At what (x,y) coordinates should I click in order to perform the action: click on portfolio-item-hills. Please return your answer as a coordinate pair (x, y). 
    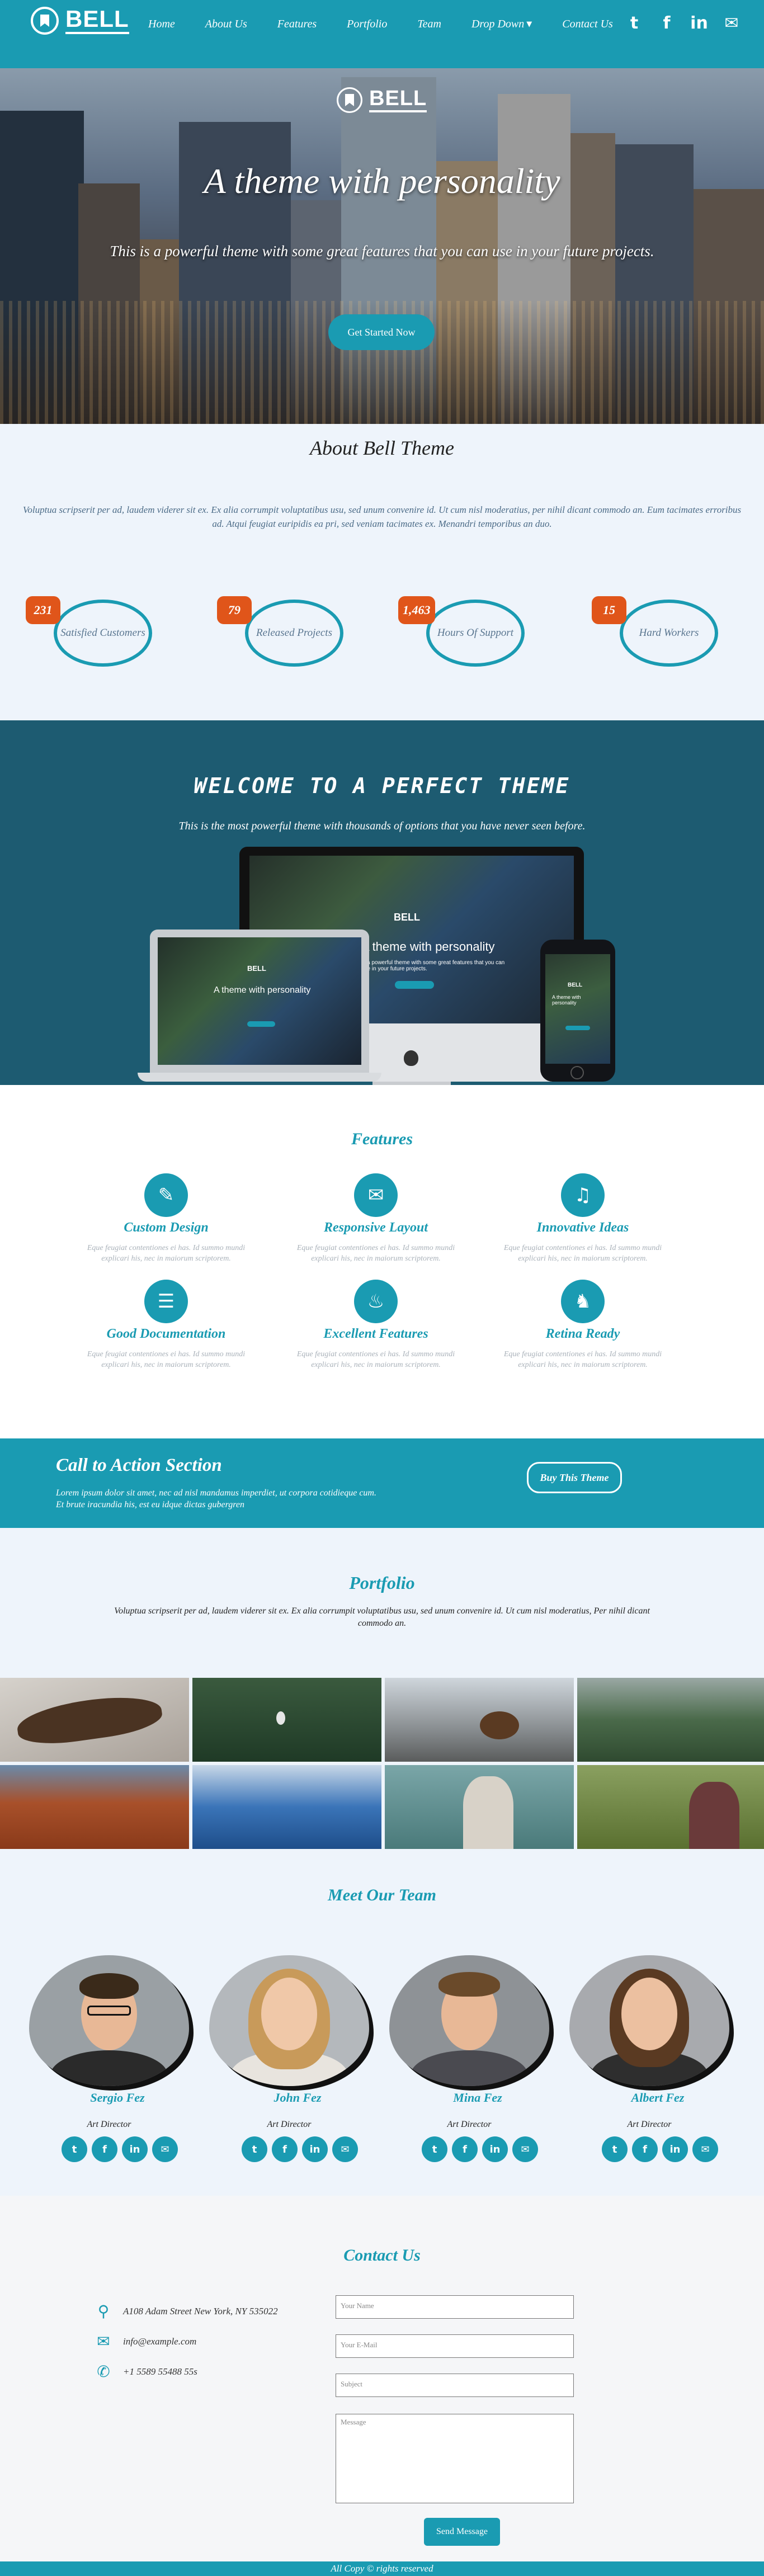
    Looking at the image, I should click on (670, 1720).